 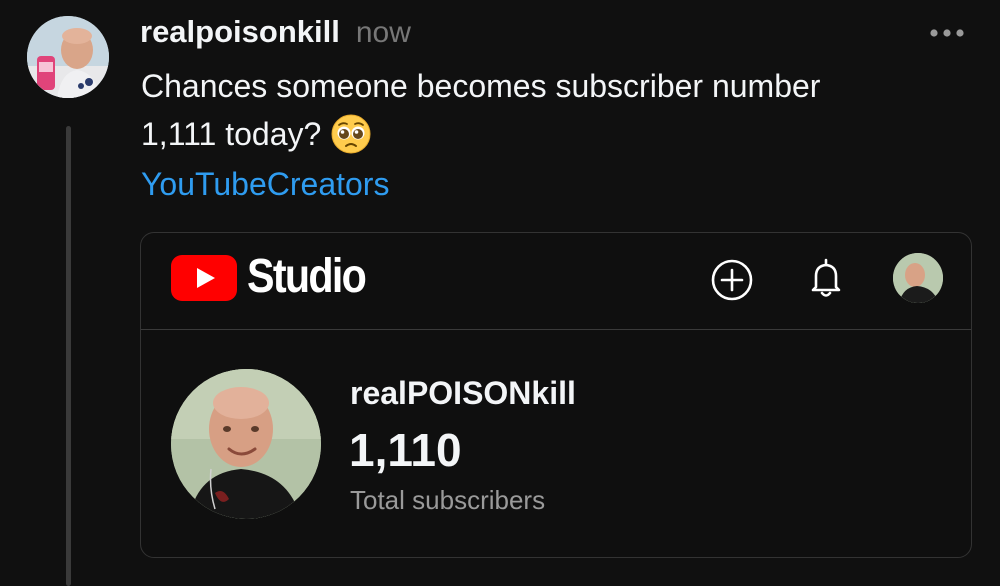 I want to click on subscriber-label: Total subscribers, so click(x=448, y=500).